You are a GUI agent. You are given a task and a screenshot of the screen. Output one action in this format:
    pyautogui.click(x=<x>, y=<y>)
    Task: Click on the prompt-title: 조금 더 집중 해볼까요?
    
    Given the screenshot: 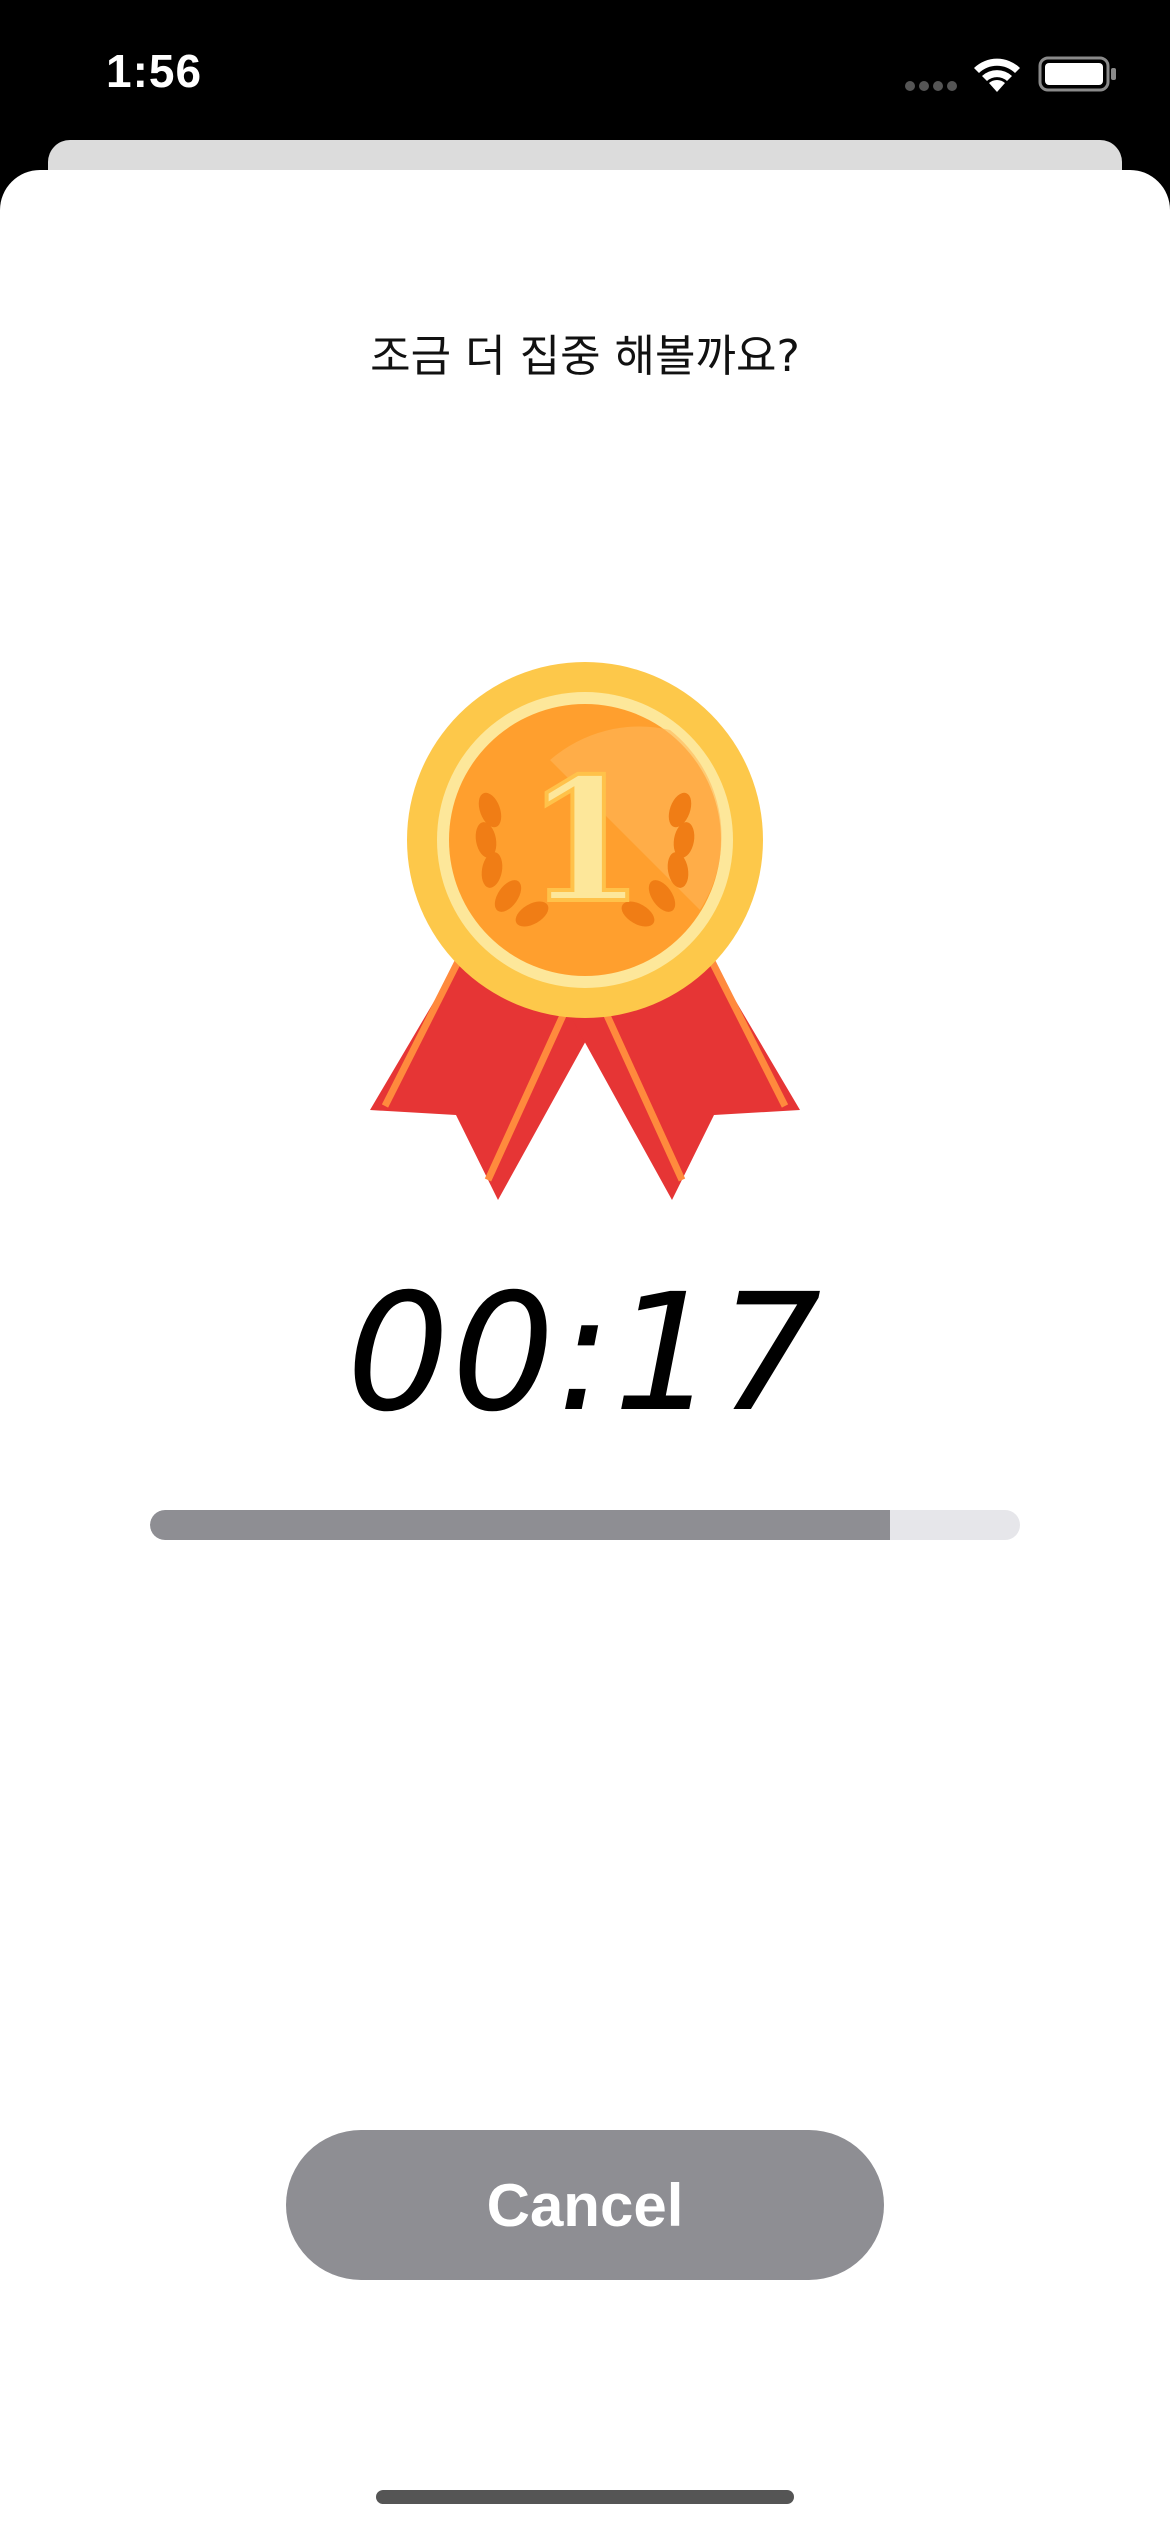 What is the action you would take?
    pyautogui.click(x=585, y=356)
    